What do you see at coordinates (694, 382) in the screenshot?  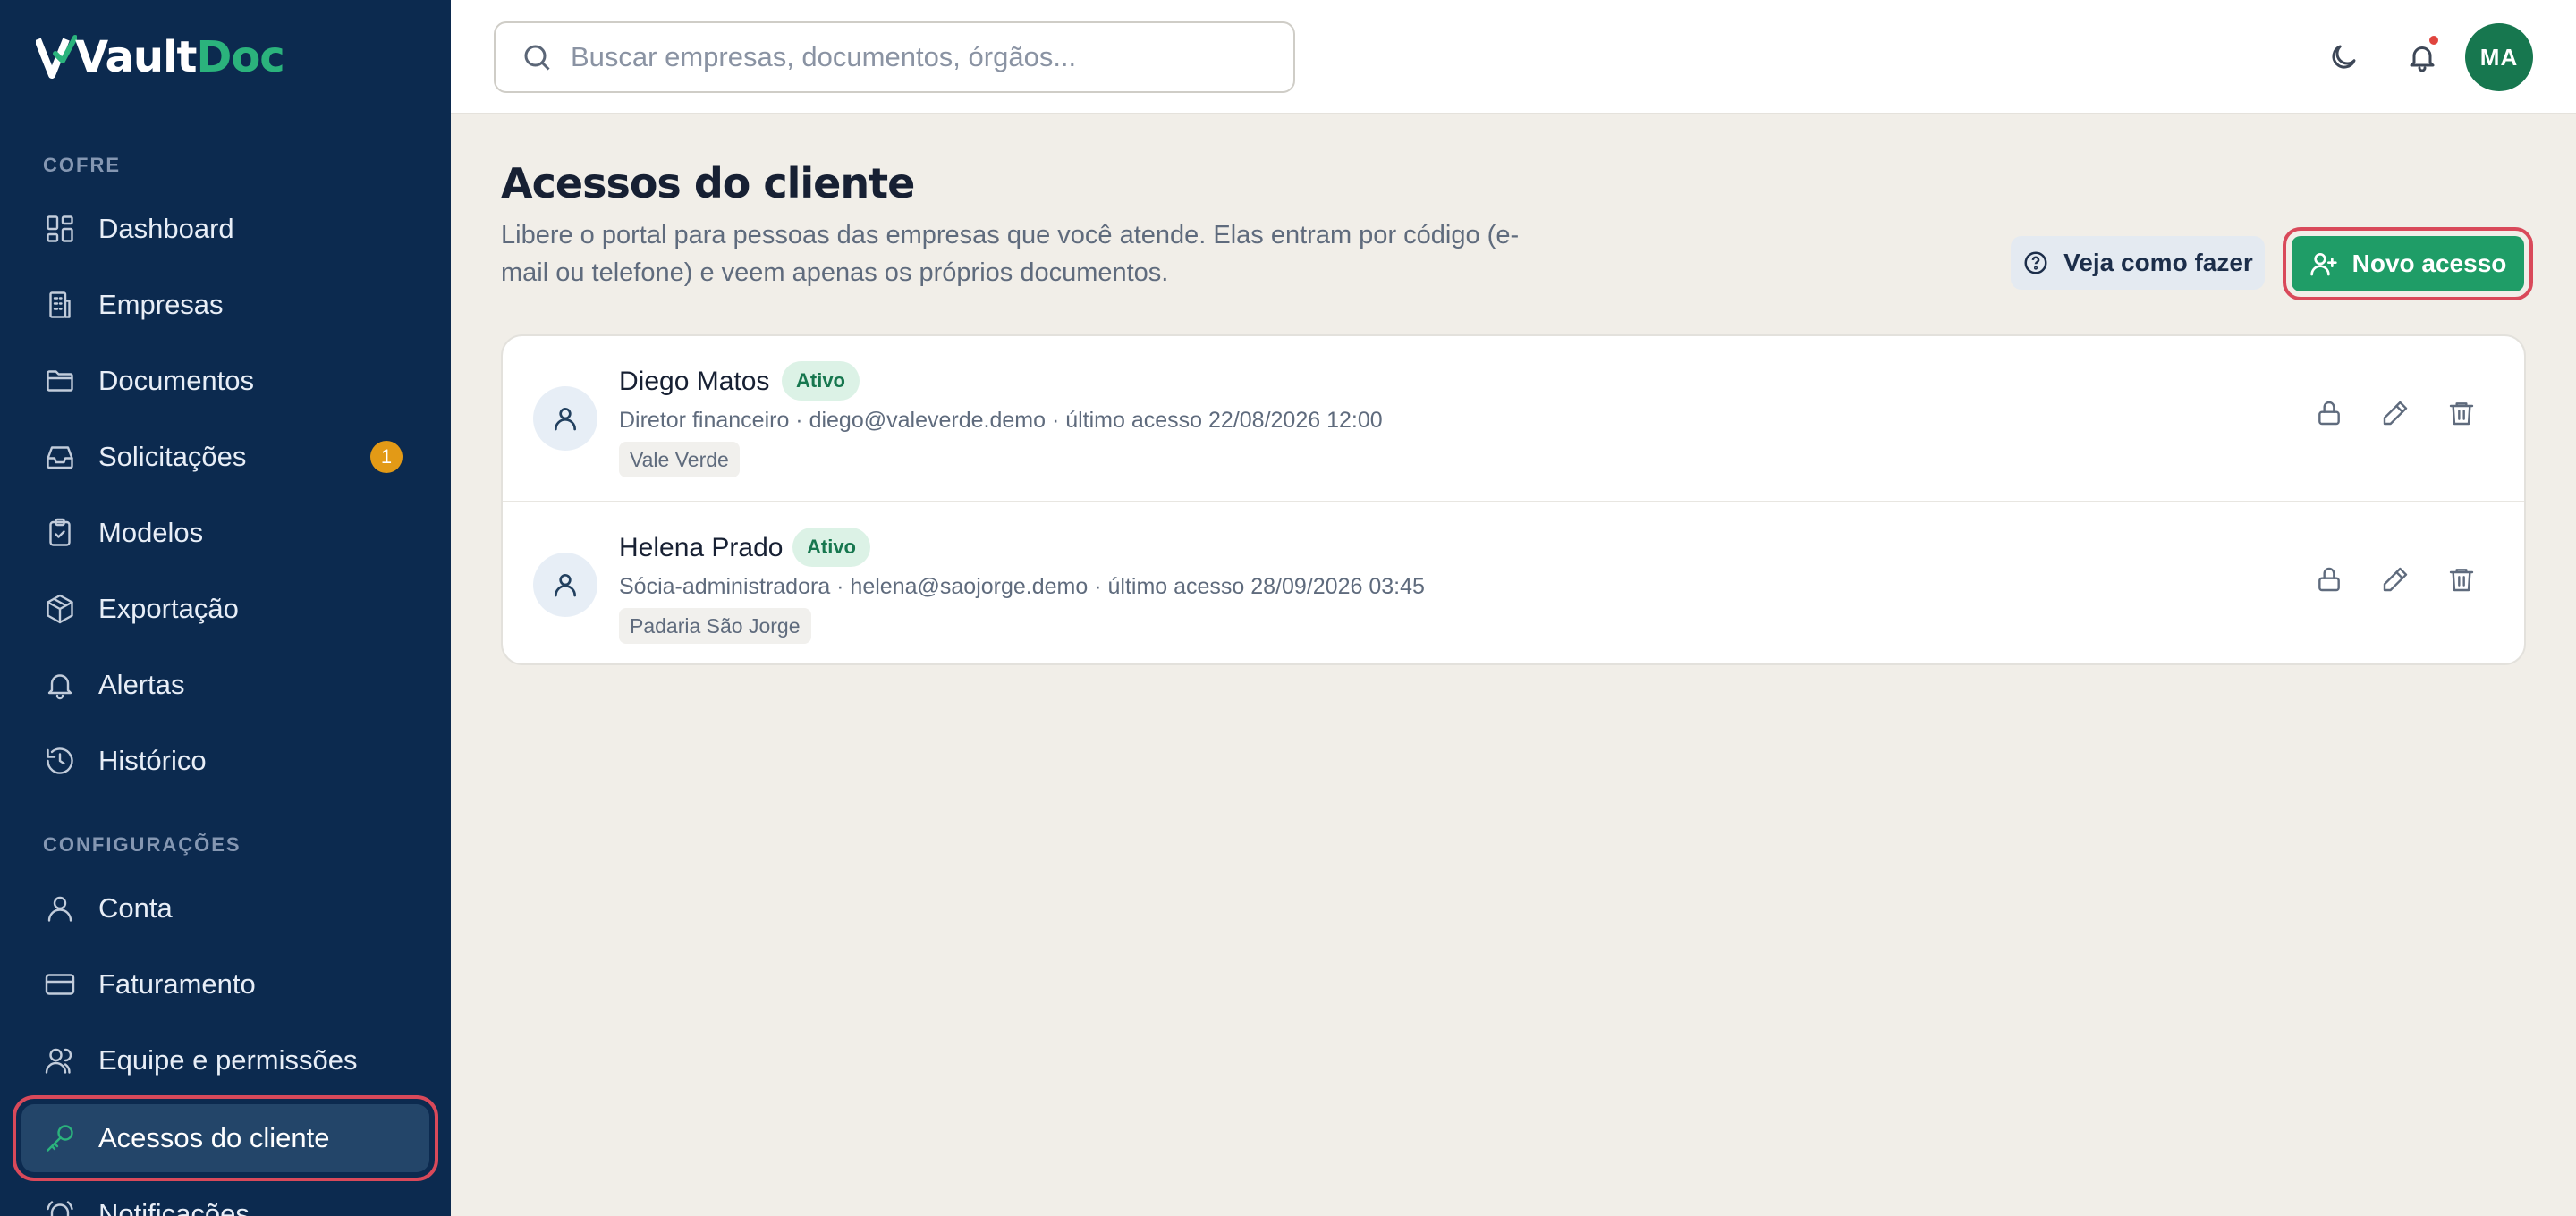 I see `access-name: Diego Matos` at bounding box center [694, 382].